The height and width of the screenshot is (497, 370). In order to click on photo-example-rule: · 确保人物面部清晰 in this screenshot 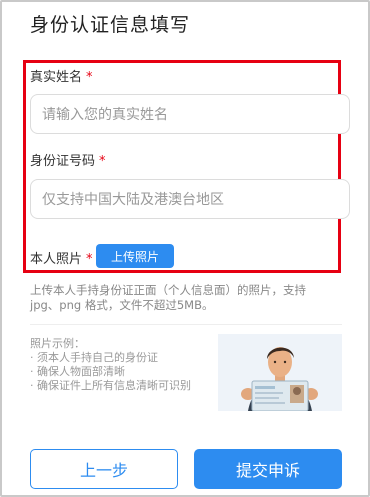, I will do `click(77, 371)`.